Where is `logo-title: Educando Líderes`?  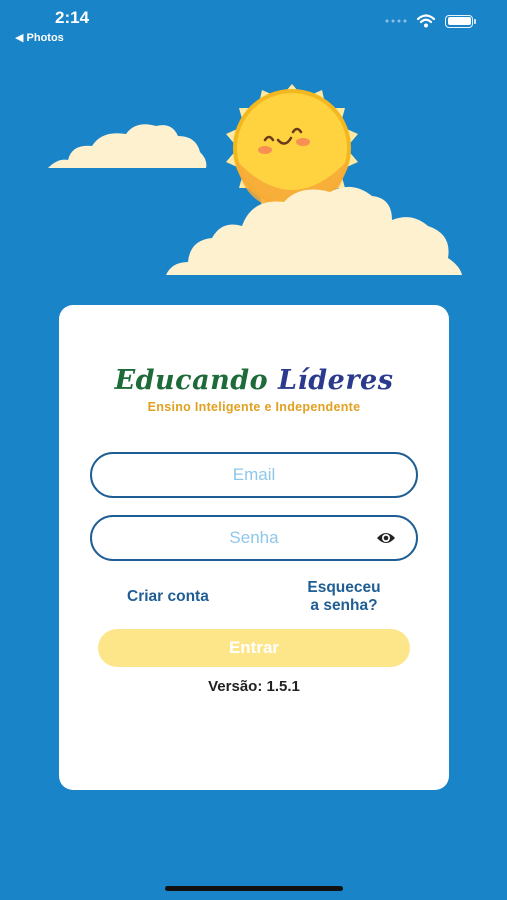
logo-title: Educando Líderes is located at coordinates (254, 380).